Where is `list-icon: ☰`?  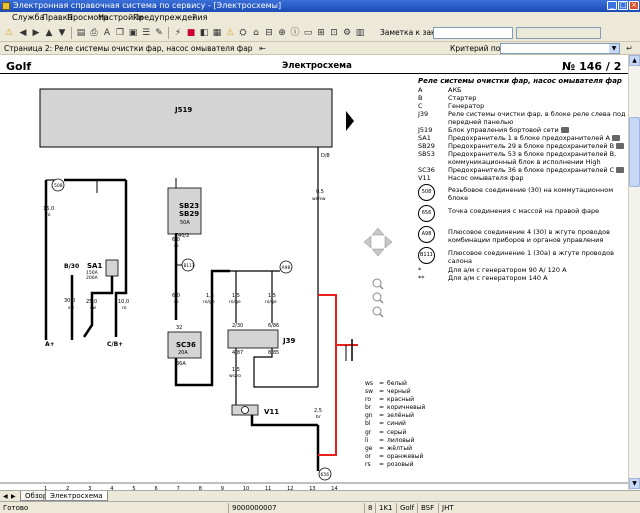 list-icon: ☰ is located at coordinates (146, 33).